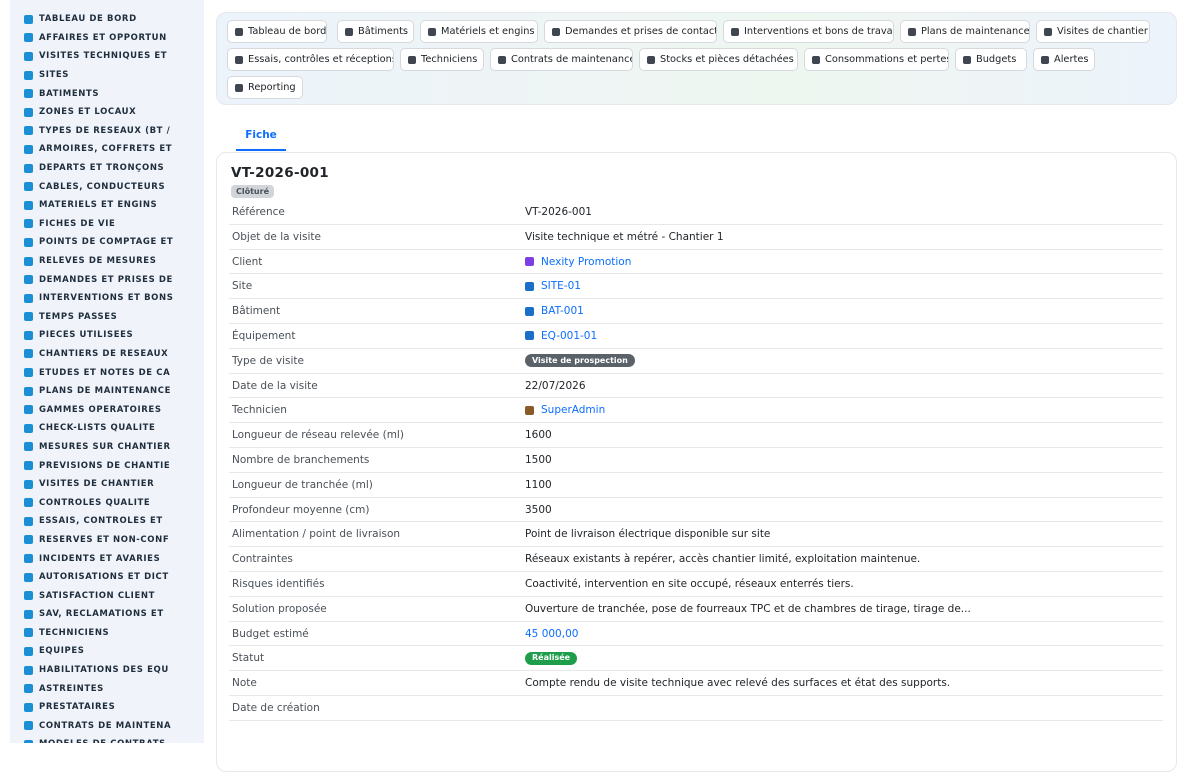  I want to click on sidebar-item: PIÈCES UTILISÉES, so click(107, 335).